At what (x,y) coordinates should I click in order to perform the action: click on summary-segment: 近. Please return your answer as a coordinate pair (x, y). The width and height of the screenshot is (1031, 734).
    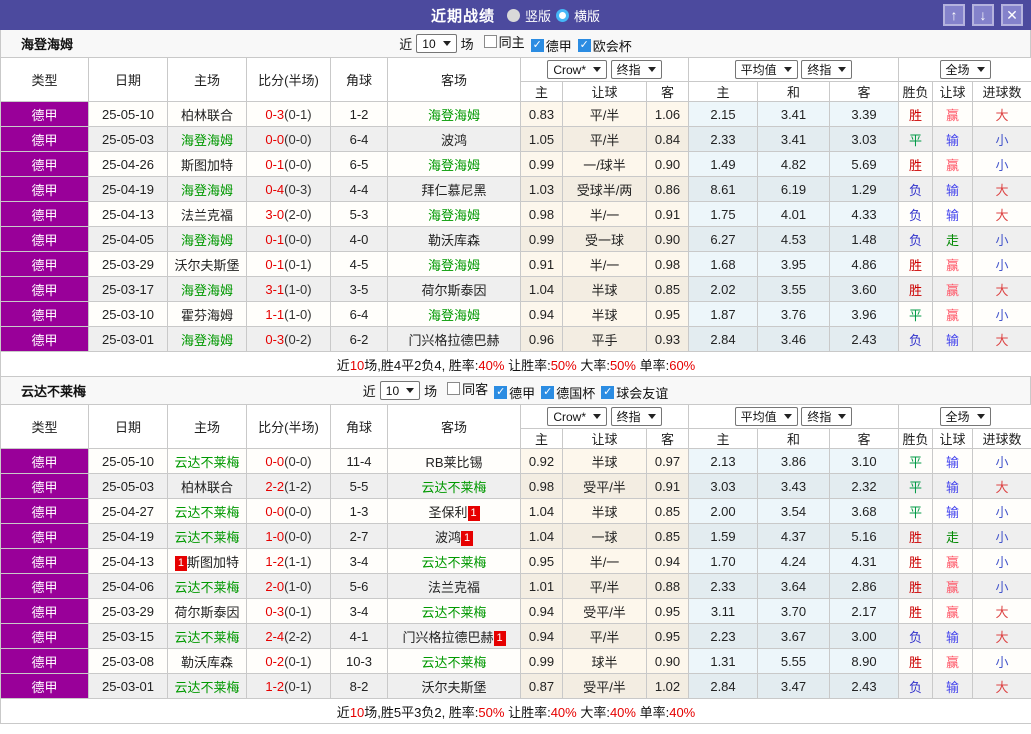
    Looking at the image, I should click on (343, 365).